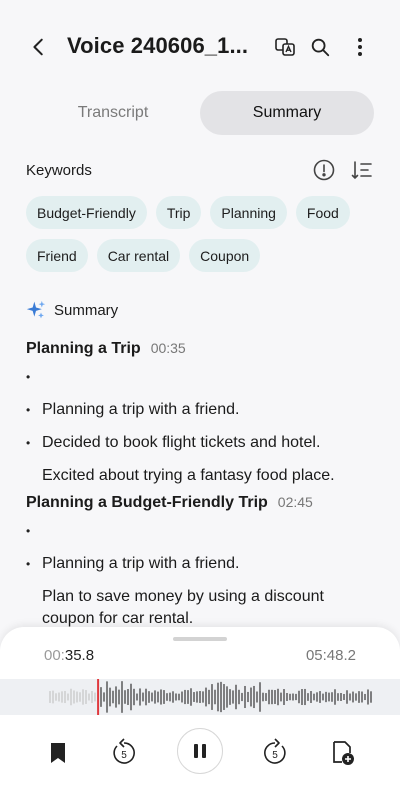  Describe the element at coordinates (178, 212) in the screenshot. I see `keyword-chip: Trip` at that location.